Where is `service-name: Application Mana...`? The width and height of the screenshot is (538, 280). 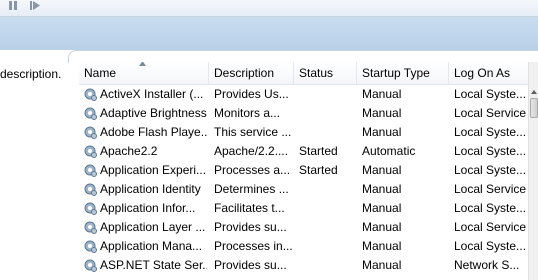 service-name: Application Mana... is located at coordinates (151, 246).